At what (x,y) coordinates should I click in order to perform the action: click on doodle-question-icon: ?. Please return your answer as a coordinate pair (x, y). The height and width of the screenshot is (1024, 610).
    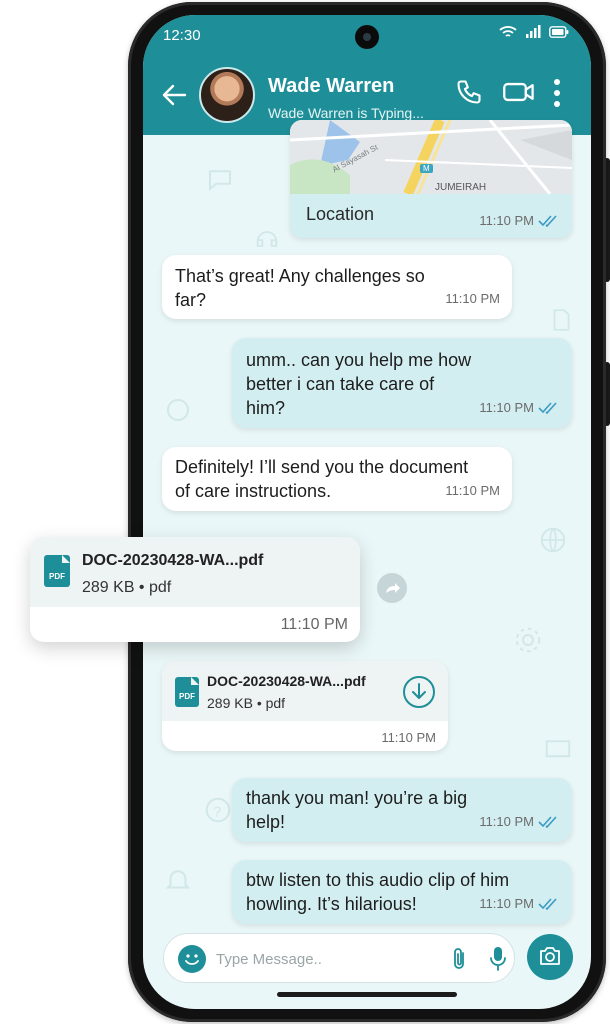
    Looking at the image, I should click on (218, 810).